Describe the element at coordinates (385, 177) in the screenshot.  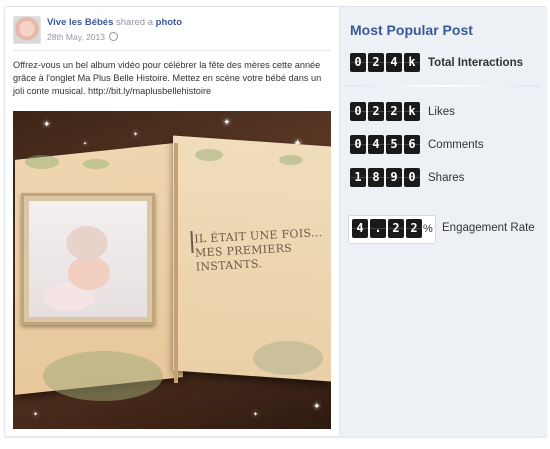
I see `shares-counter: 1 8 9 0` at that location.